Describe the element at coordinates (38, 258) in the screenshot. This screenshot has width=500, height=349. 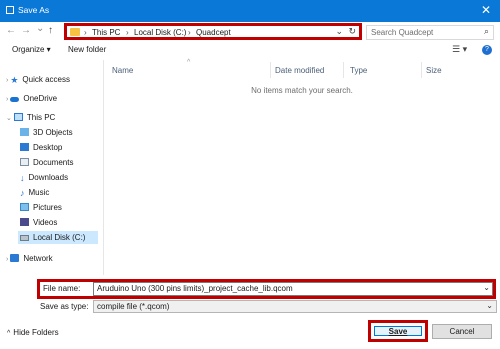
I see `sidebar-item-label: Network` at that location.